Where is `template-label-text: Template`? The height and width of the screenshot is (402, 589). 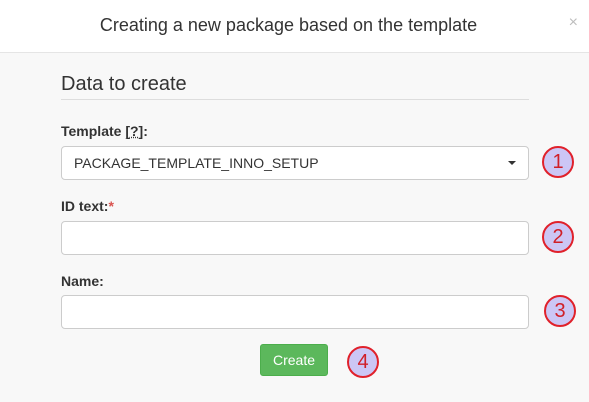 template-label-text: Template is located at coordinates (91, 131).